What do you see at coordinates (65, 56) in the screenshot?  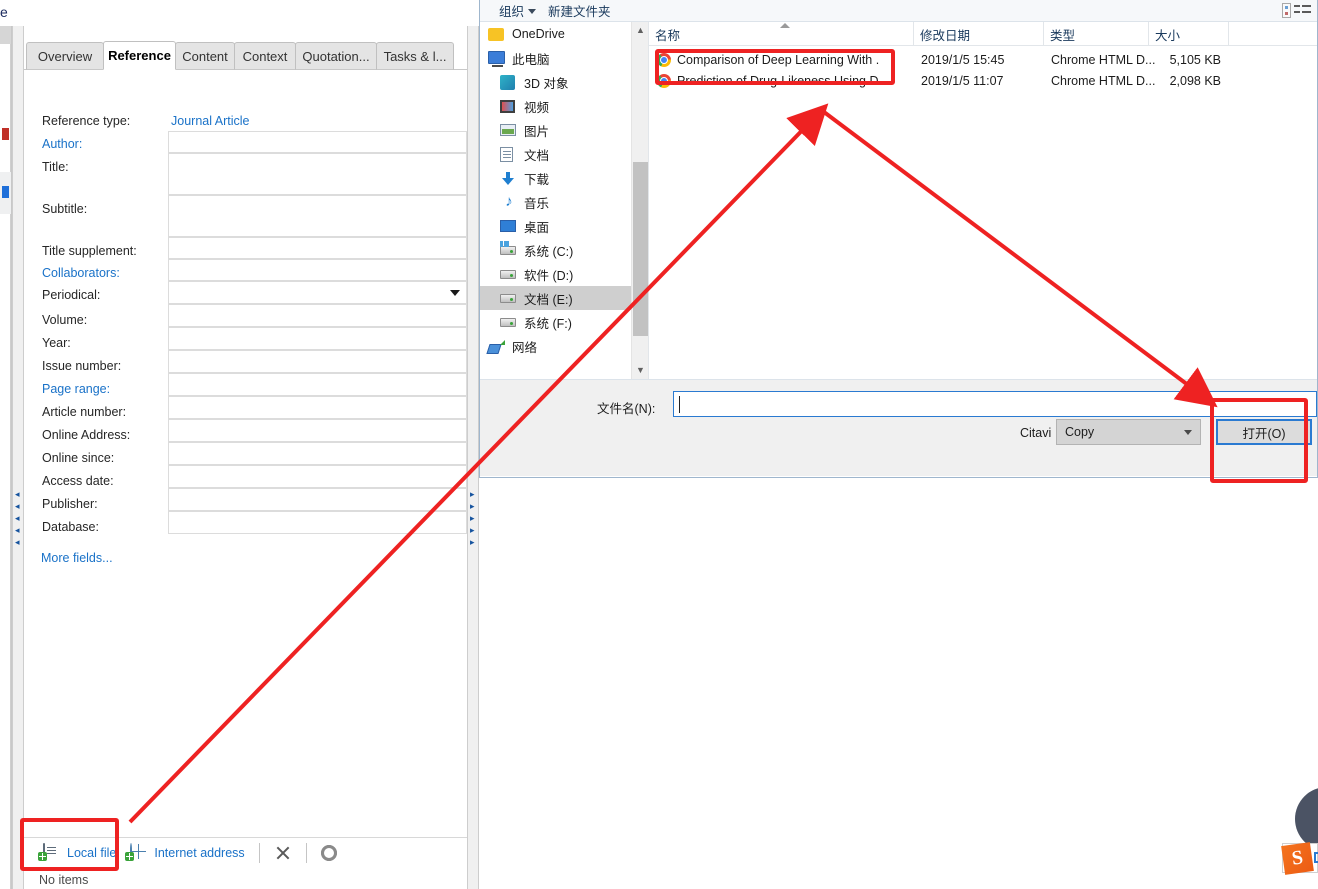 I see `tab-overview: Overview` at bounding box center [65, 56].